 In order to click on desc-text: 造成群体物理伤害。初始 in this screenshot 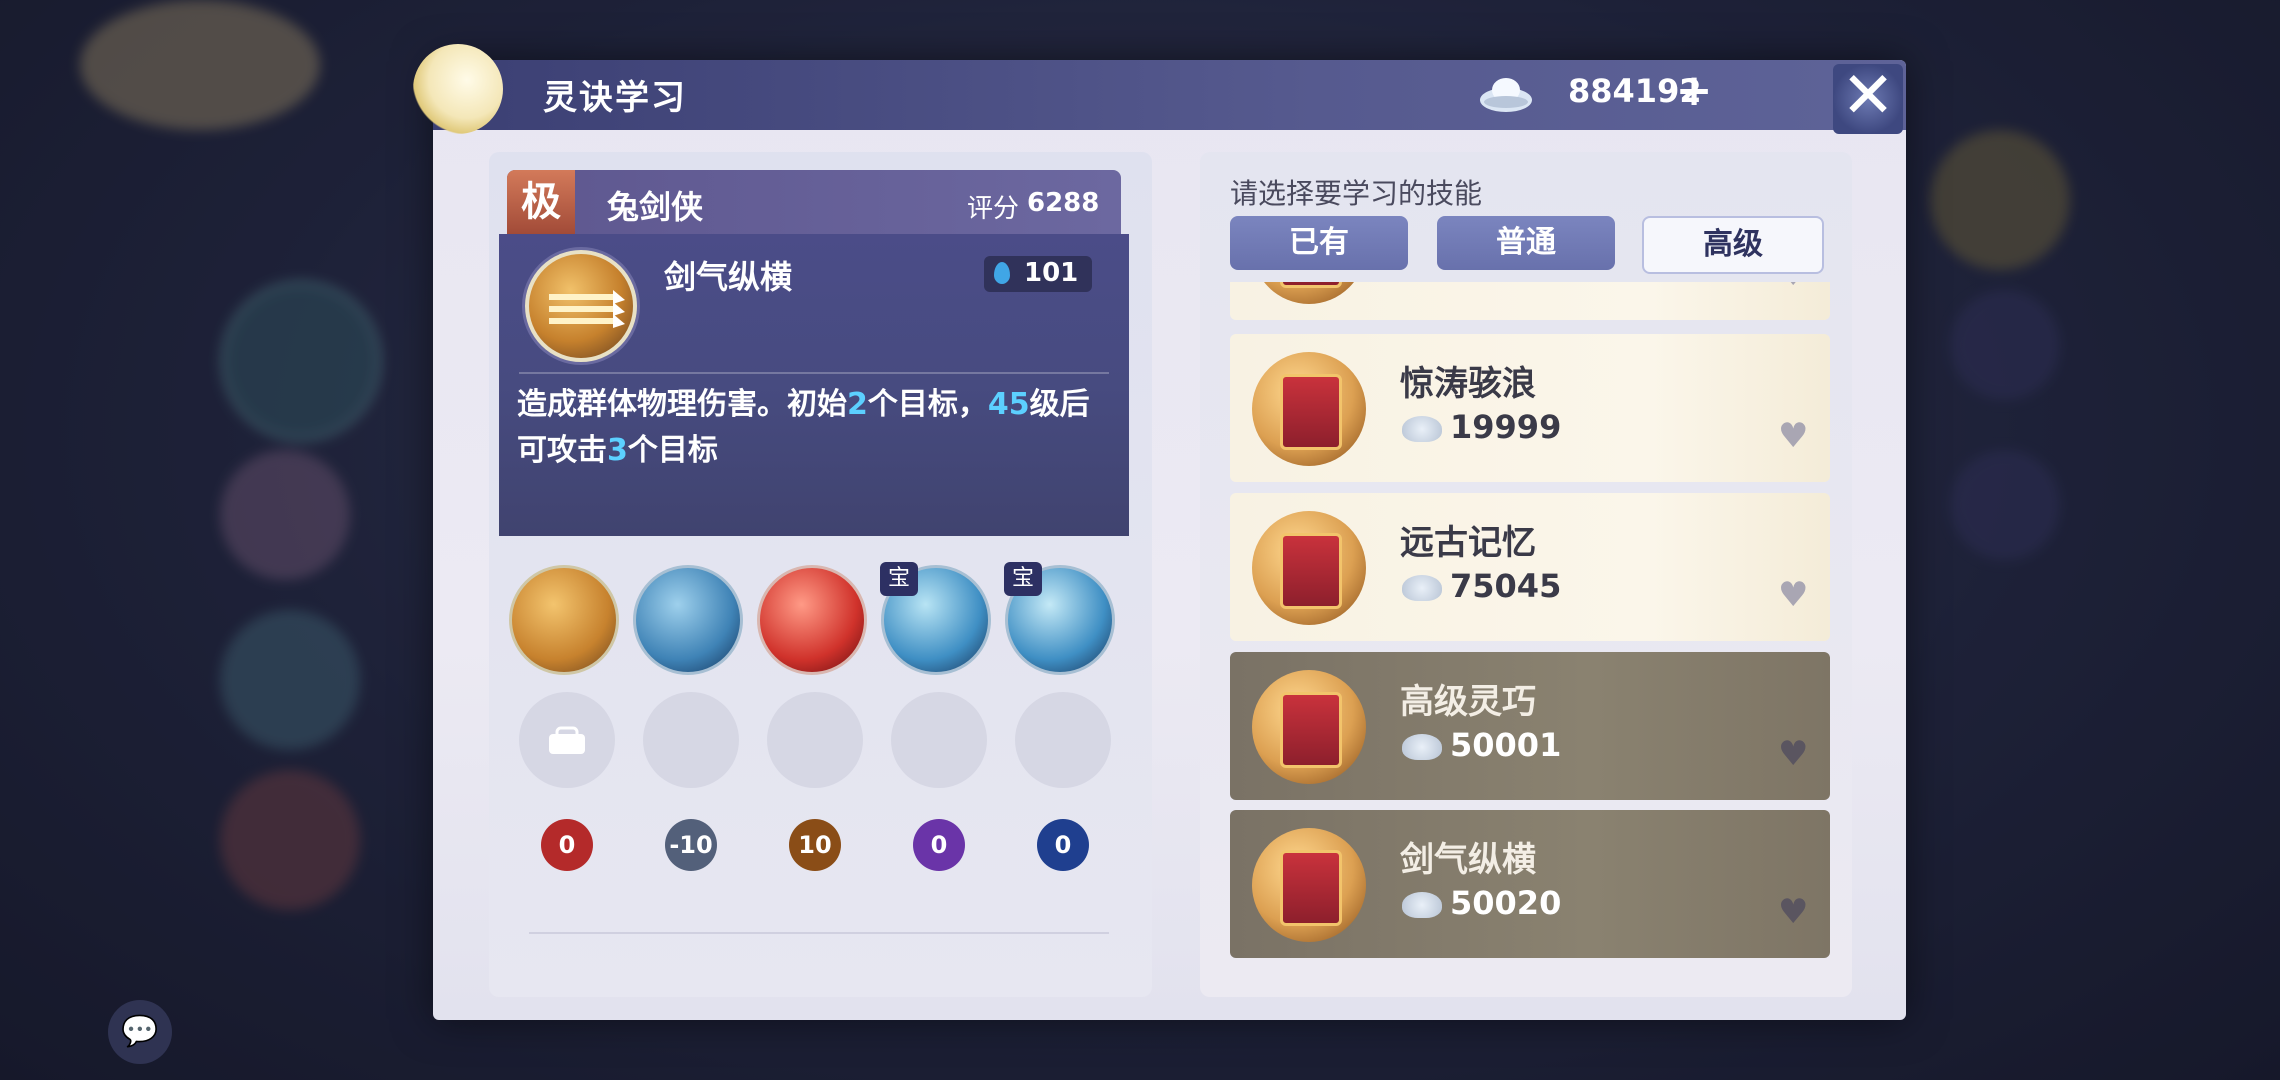, I will do `click(682, 404)`.